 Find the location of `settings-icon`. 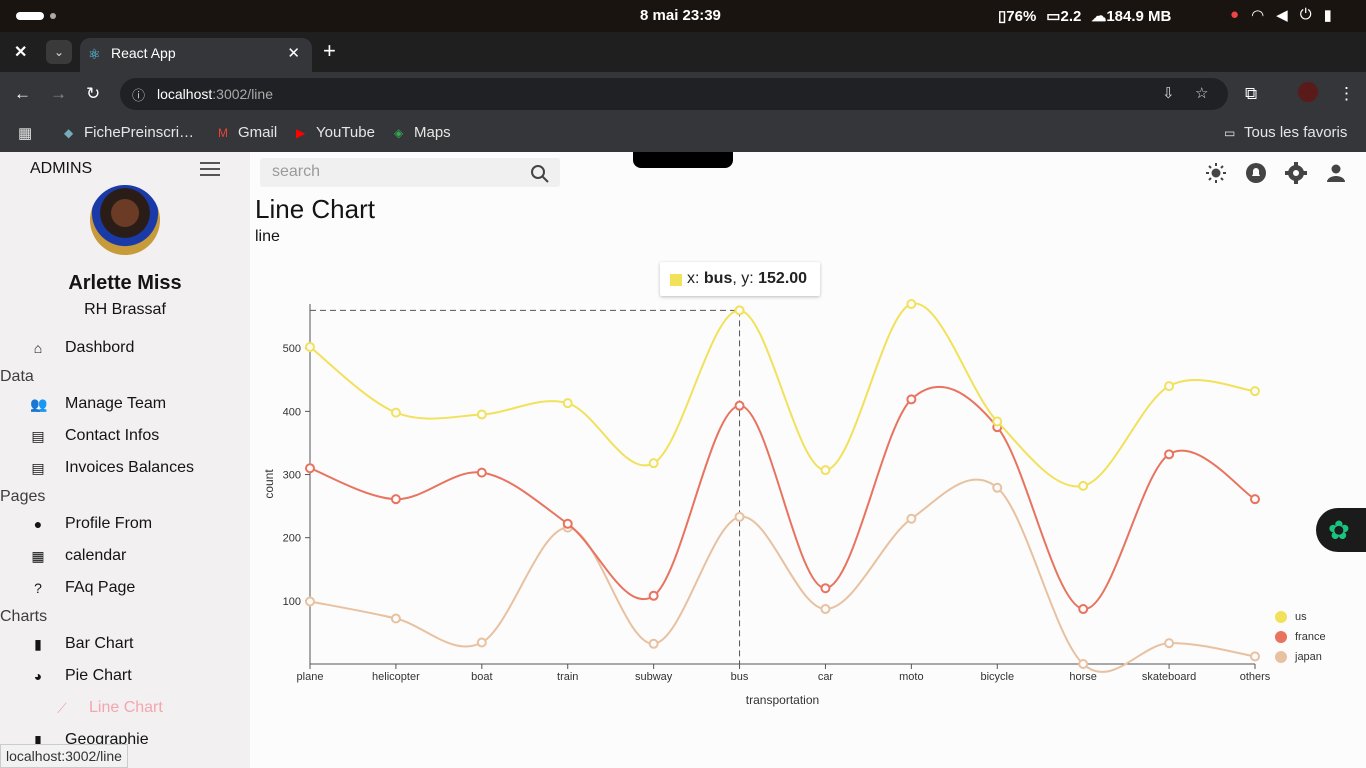

settings-icon is located at coordinates (1296, 173).